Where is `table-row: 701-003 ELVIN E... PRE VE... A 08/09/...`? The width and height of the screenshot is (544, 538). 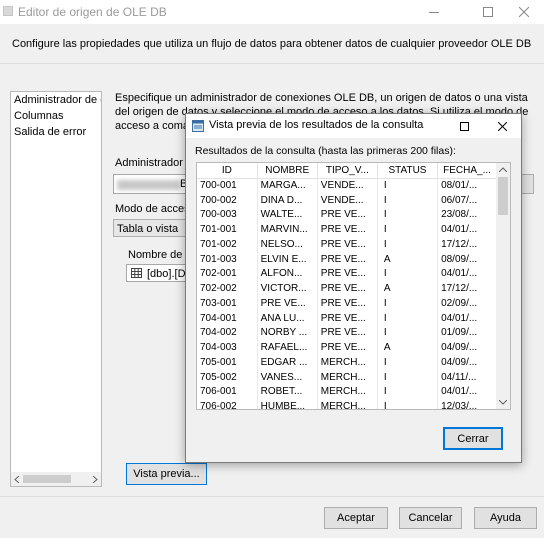 table-row: 701-003 ELVIN E... PRE VE... A 08/09/... is located at coordinates (347, 259).